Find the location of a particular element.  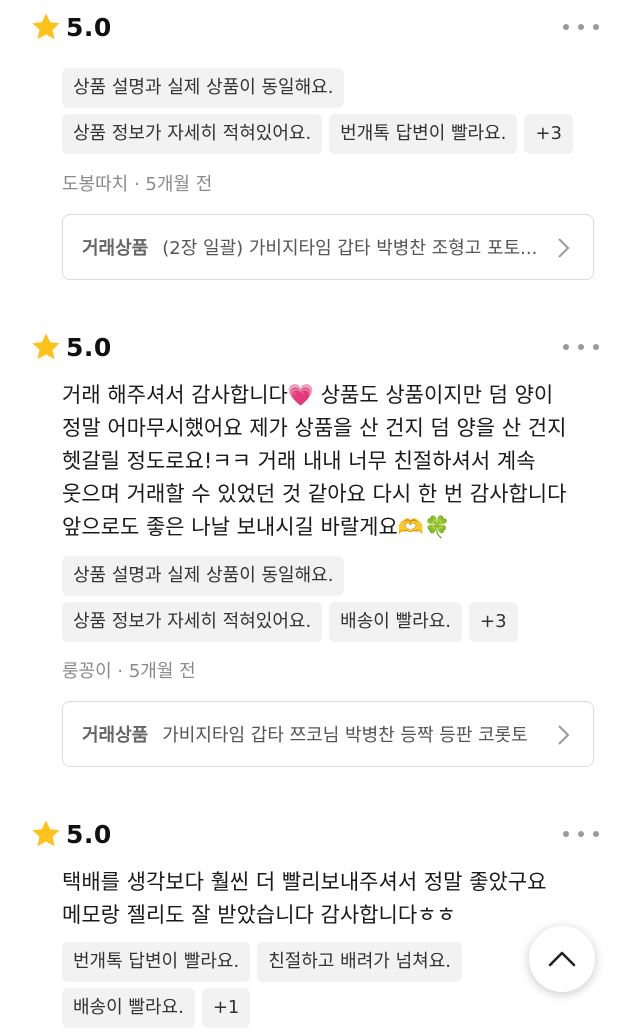

review-author: 도봉따치 is located at coordinates (95, 184).